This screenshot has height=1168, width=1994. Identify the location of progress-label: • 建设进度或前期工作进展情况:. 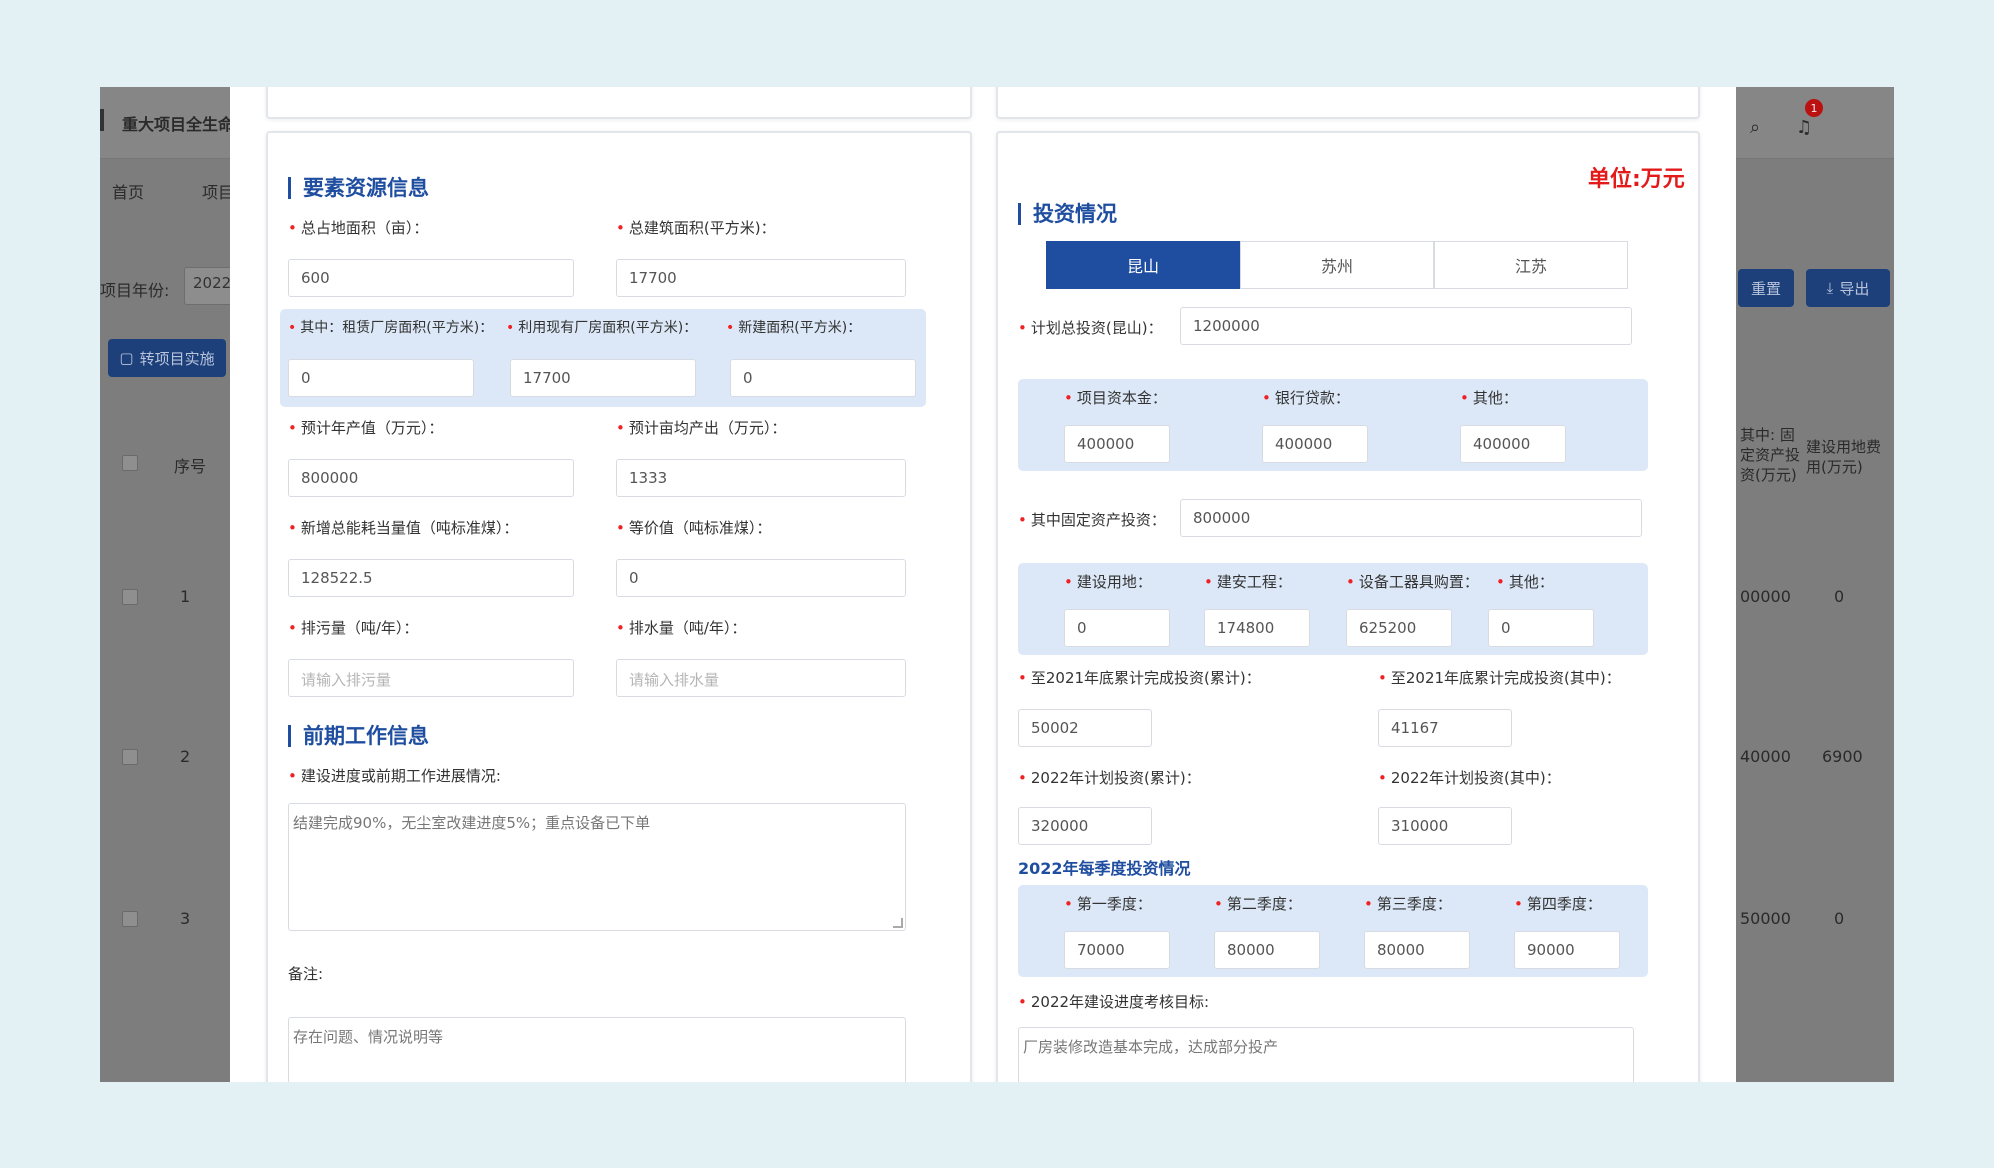
(394, 776).